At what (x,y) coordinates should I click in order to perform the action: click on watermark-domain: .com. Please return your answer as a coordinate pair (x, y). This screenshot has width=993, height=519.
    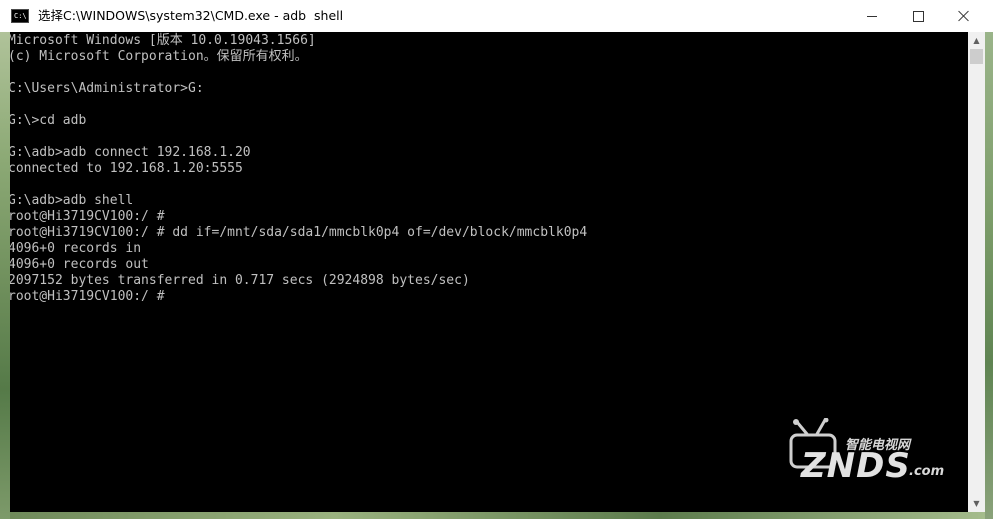
    Looking at the image, I should click on (927, 471).